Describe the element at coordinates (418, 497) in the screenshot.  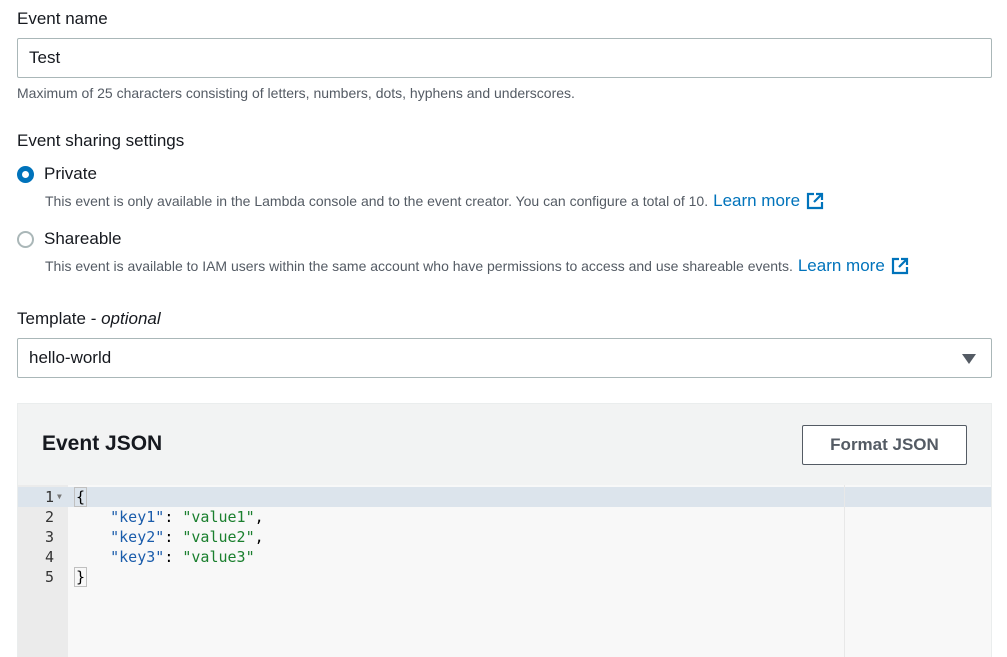
I see `code-line: 1 ▼ {` at that location.